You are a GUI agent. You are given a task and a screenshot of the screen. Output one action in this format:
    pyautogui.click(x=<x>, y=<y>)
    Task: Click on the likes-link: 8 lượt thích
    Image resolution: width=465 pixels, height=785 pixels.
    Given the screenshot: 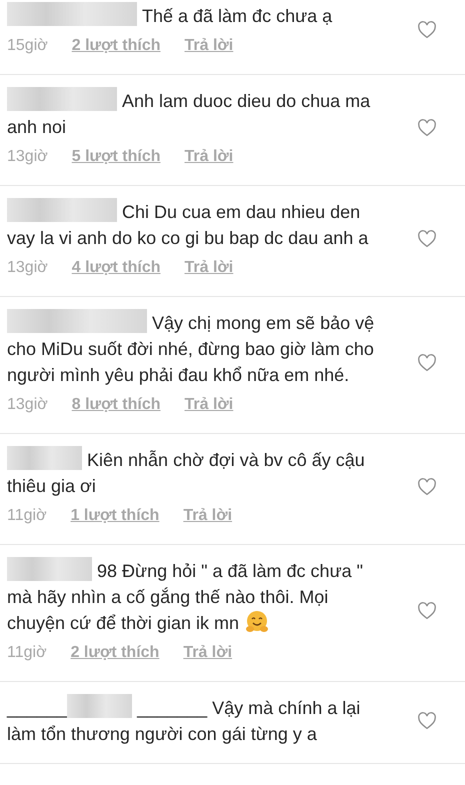 What is the action you would take?
    pyautogui.click(x=116, y=405)
    